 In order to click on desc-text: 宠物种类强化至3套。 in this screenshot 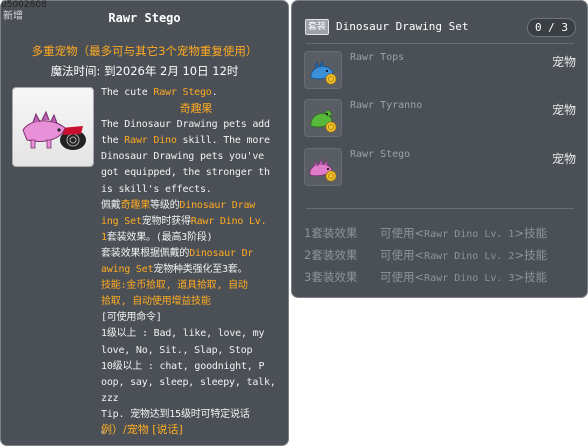, I will do `click(200, 270)`.